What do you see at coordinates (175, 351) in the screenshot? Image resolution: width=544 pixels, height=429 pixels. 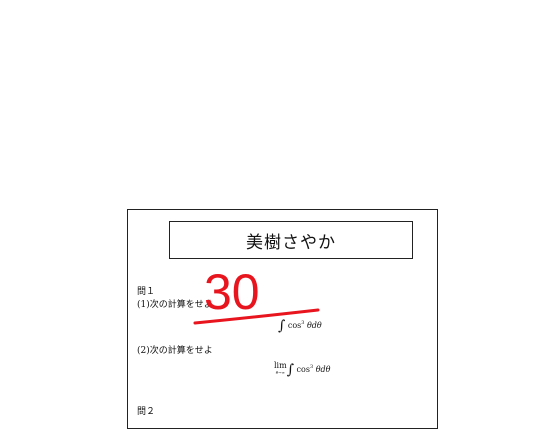 I see `question-1-part-2: (2)次の計算をせよ` at bounding box center [175, 351].